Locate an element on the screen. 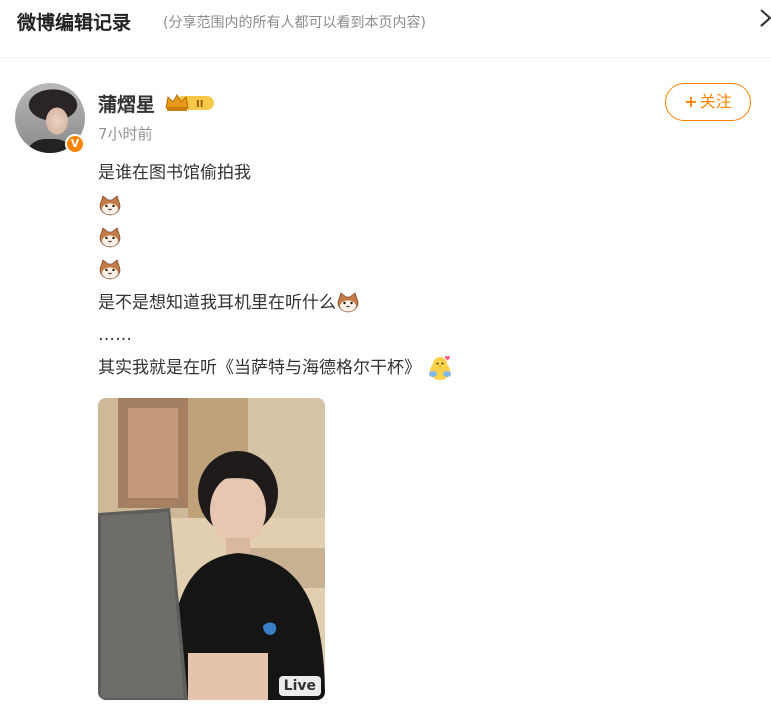 This screenshot has width=771, height=723. post-text: 是不是想知道我耳机里在听什么 is located at coordinates (217, 303).